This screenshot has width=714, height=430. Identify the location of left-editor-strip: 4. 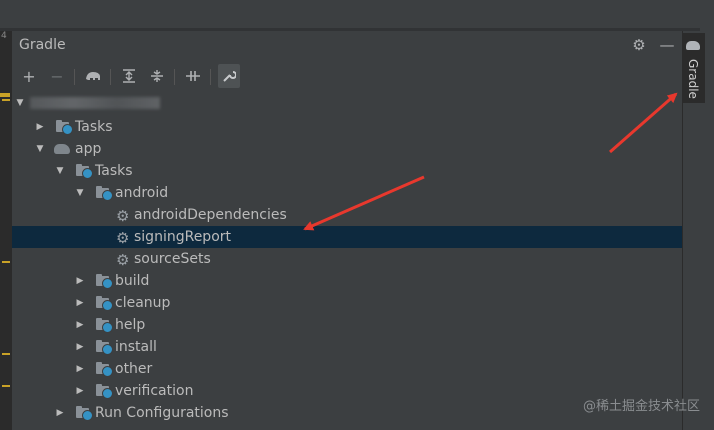
(6, 230).